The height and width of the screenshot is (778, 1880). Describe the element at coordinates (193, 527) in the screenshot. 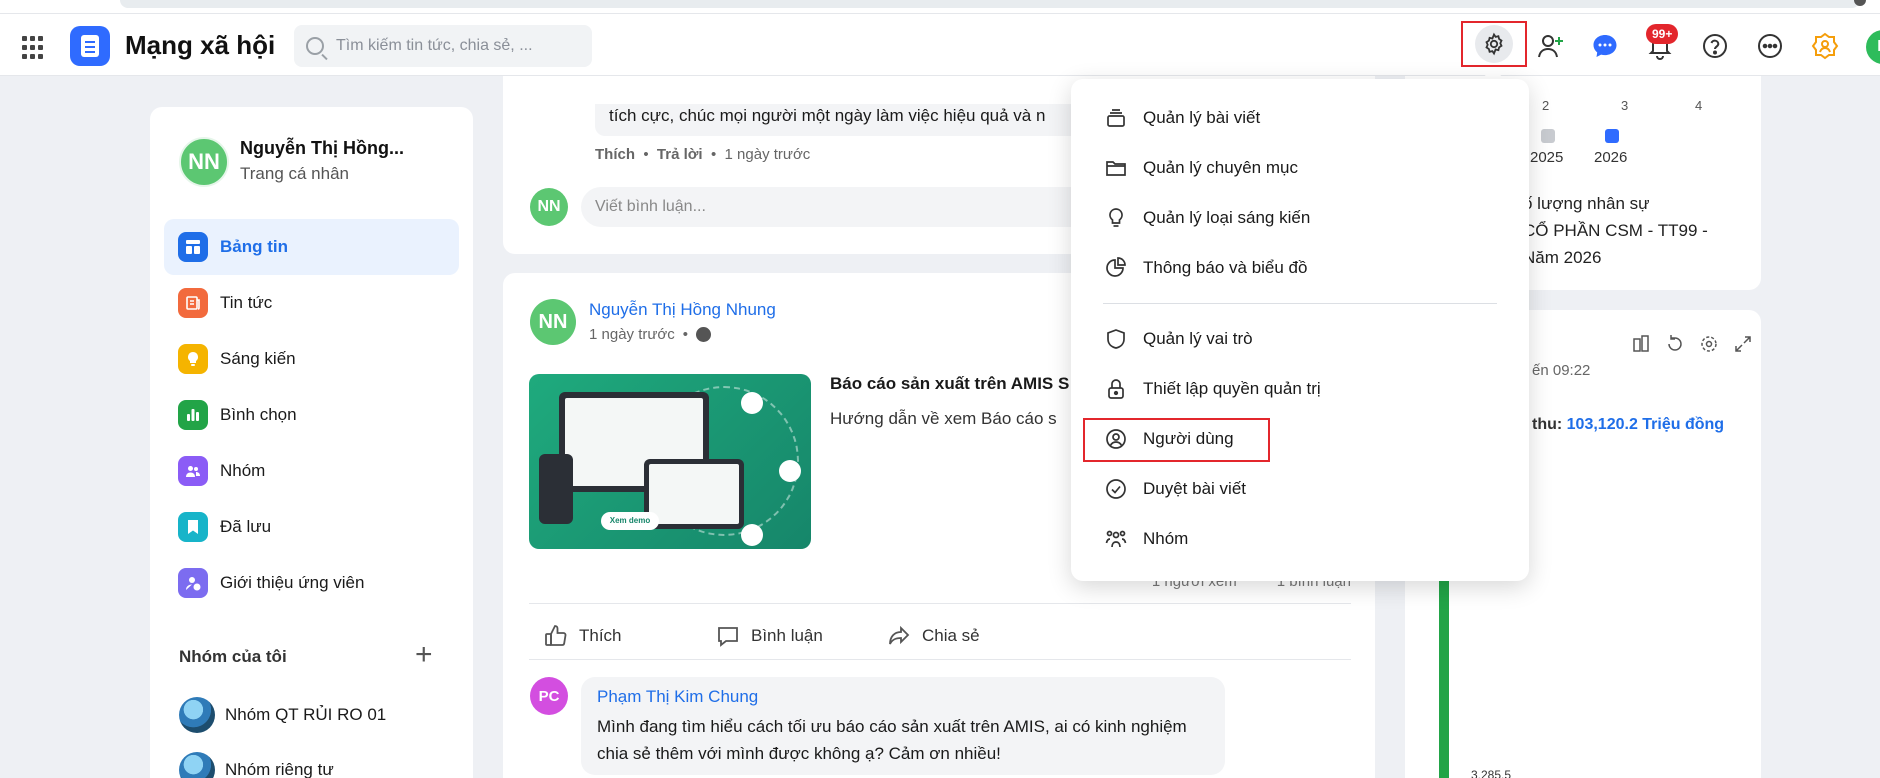

I see `bookmark-icon` at that location.